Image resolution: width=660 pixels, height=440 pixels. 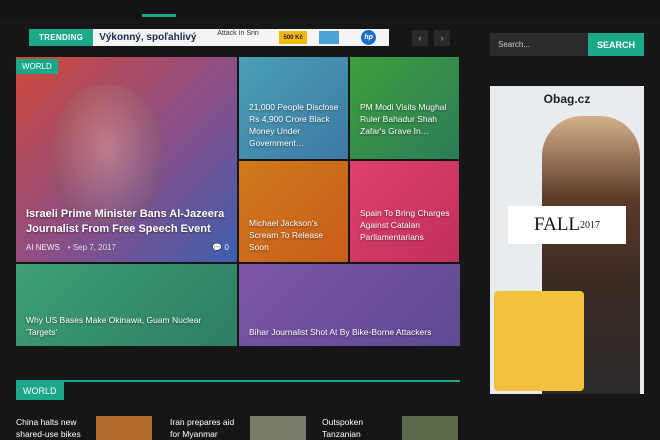 What do you see at coordinates (61, 37) in the screenshot?
I see `trending-label: TRENDING` at bounding box center [61, 37].